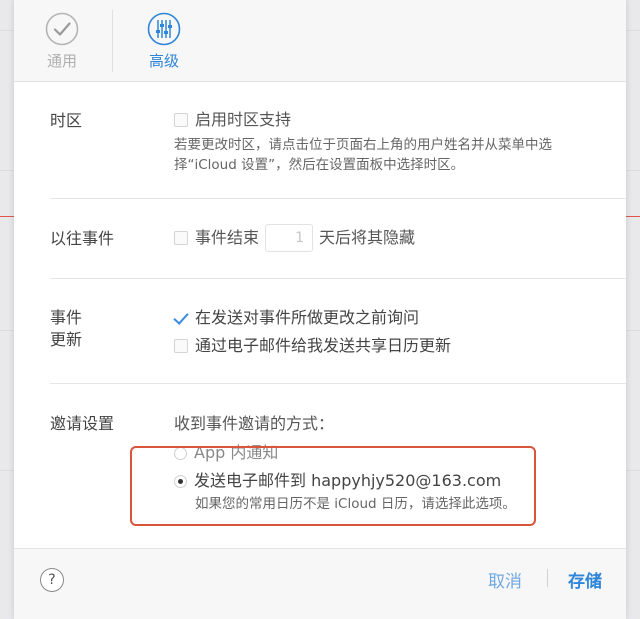 The width and height of the screenshot is (640, 619). I want to click on tab-advanced: 高级, so click(164, 41).